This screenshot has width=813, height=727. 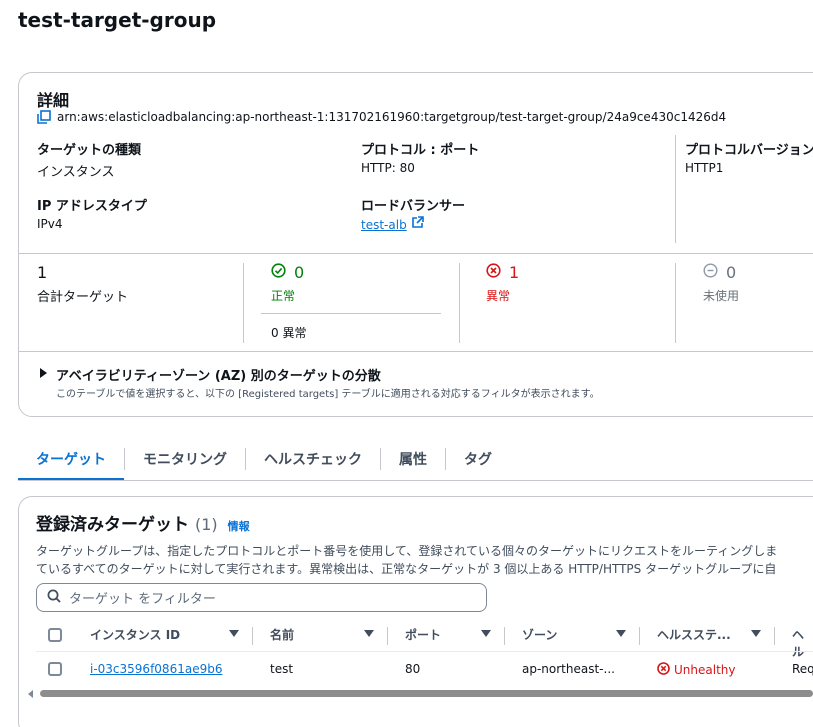 I want to click on details-heading: 詳細, so click(x=53, y=100).